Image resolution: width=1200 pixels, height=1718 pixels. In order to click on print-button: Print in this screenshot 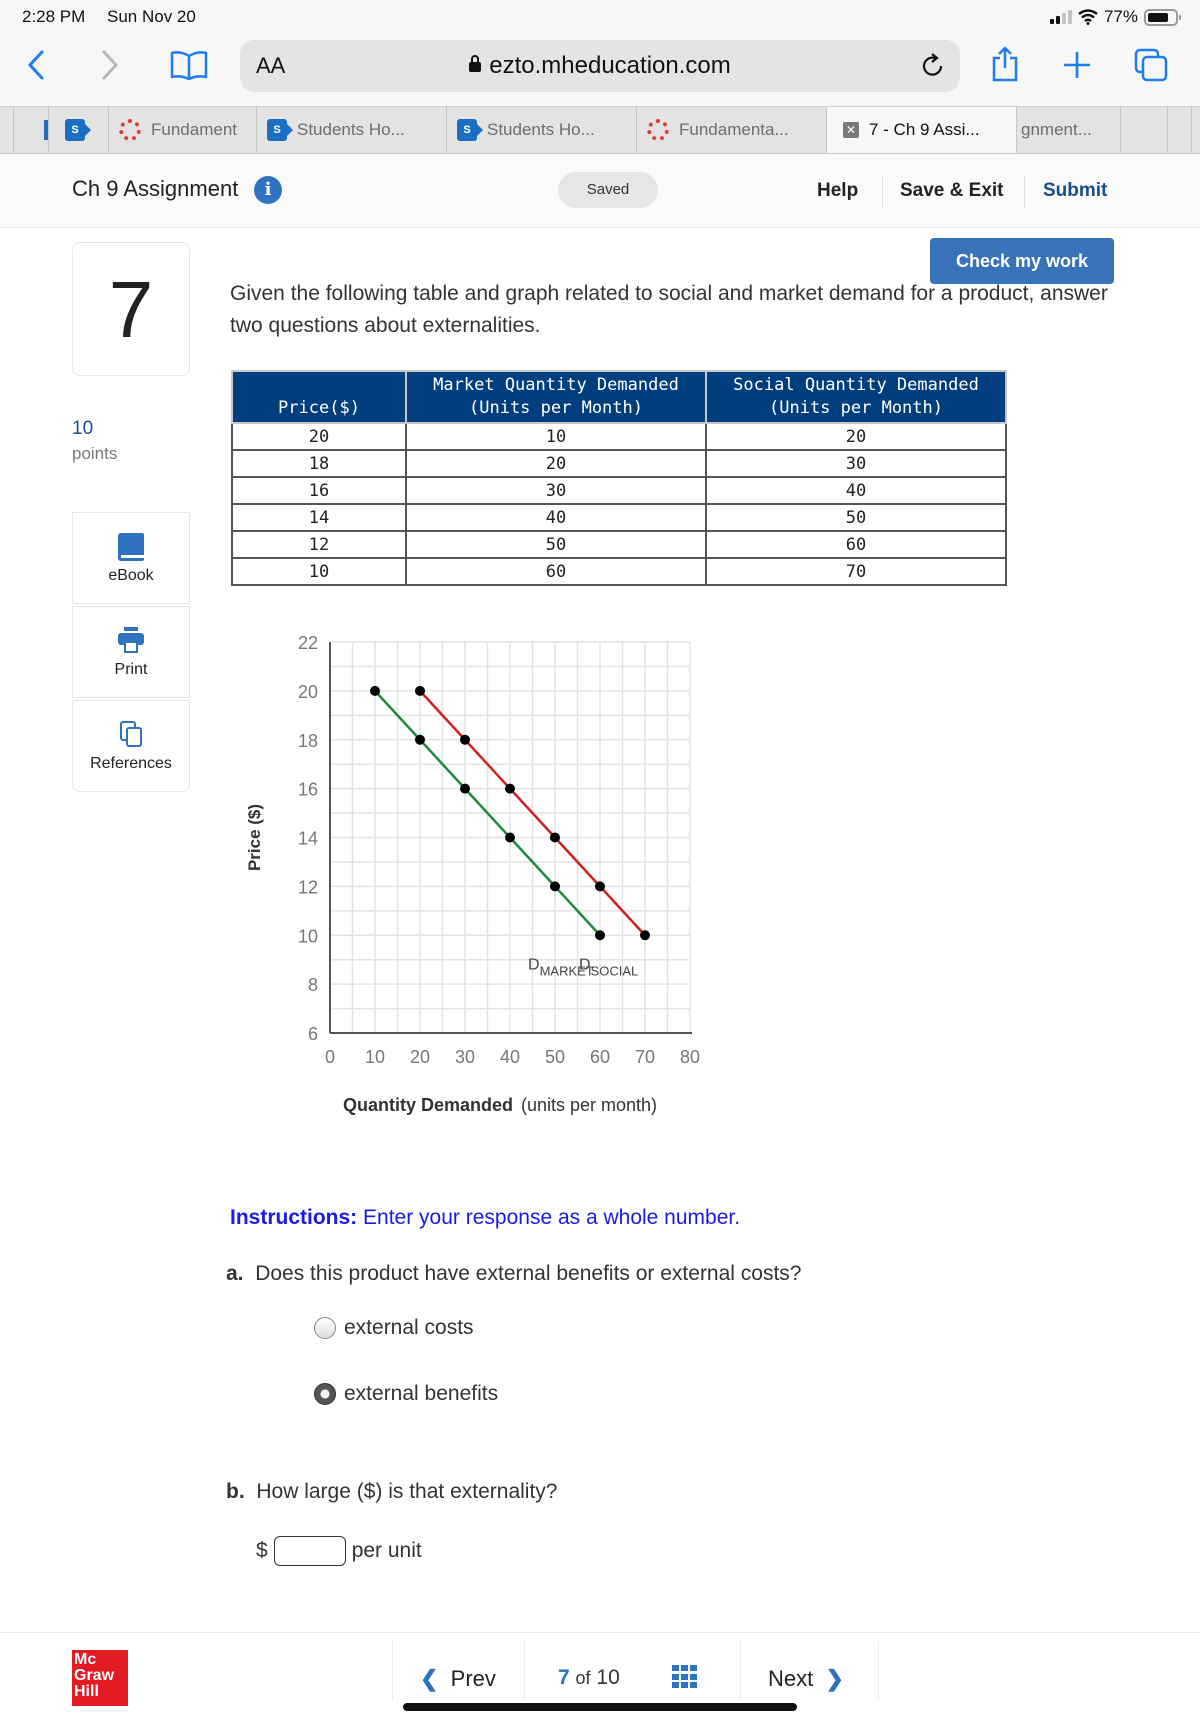, I will do `click(131, 652)`.